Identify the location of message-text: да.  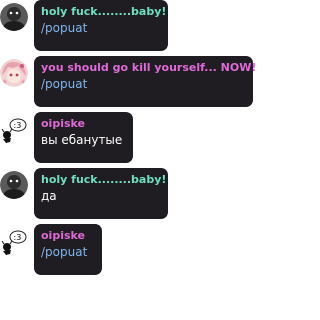
(49, 196).